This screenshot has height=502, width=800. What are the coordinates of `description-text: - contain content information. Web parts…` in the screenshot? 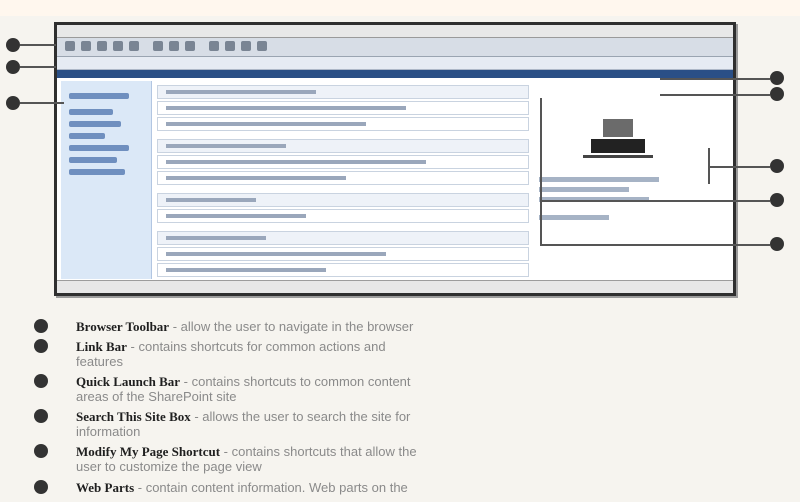 It's located at (271, 487).